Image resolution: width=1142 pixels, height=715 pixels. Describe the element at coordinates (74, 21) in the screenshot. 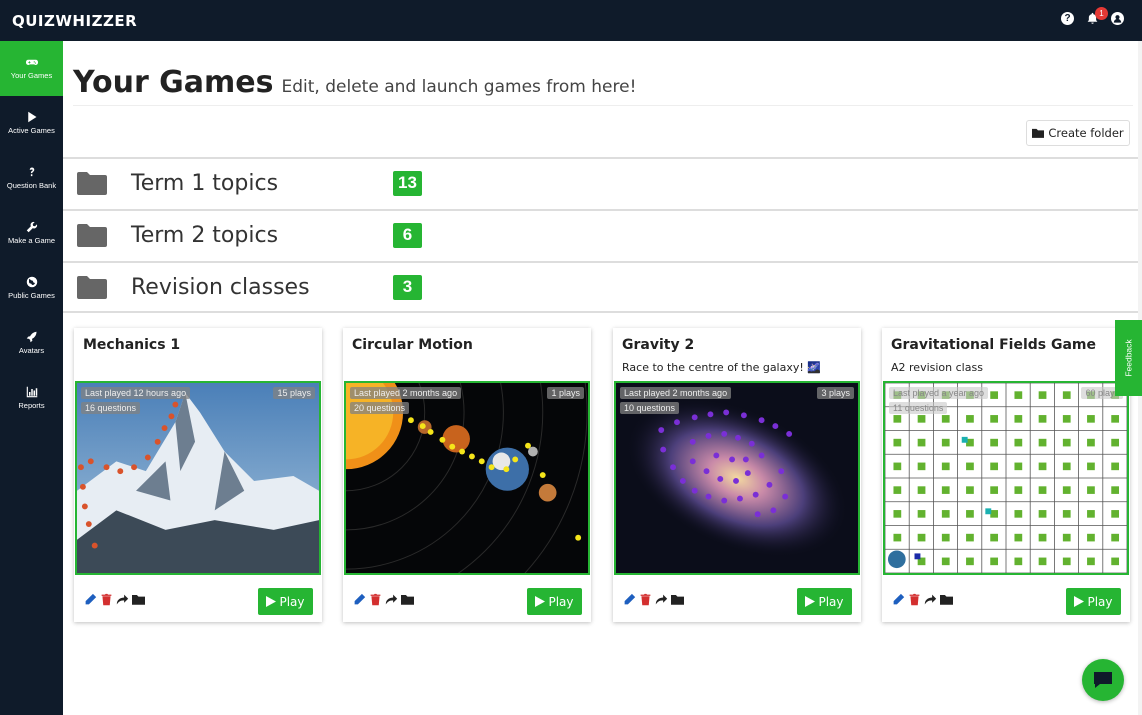

I see `app-logo: QUIZWHIZZER` at that location.